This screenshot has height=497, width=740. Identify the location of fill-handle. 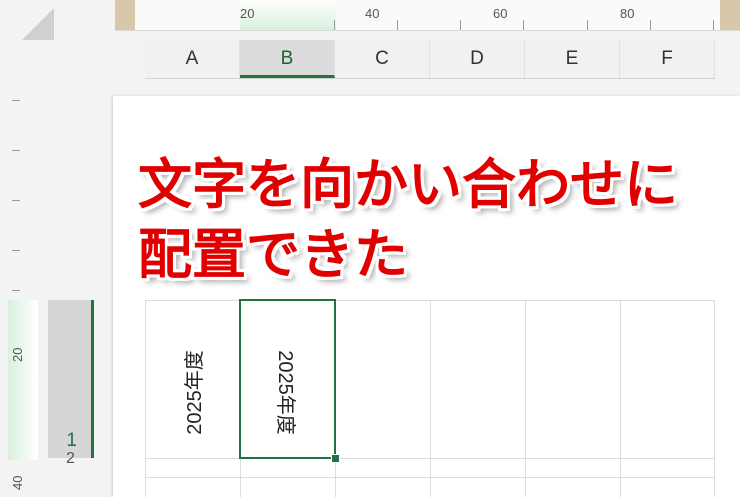
(335, 458).